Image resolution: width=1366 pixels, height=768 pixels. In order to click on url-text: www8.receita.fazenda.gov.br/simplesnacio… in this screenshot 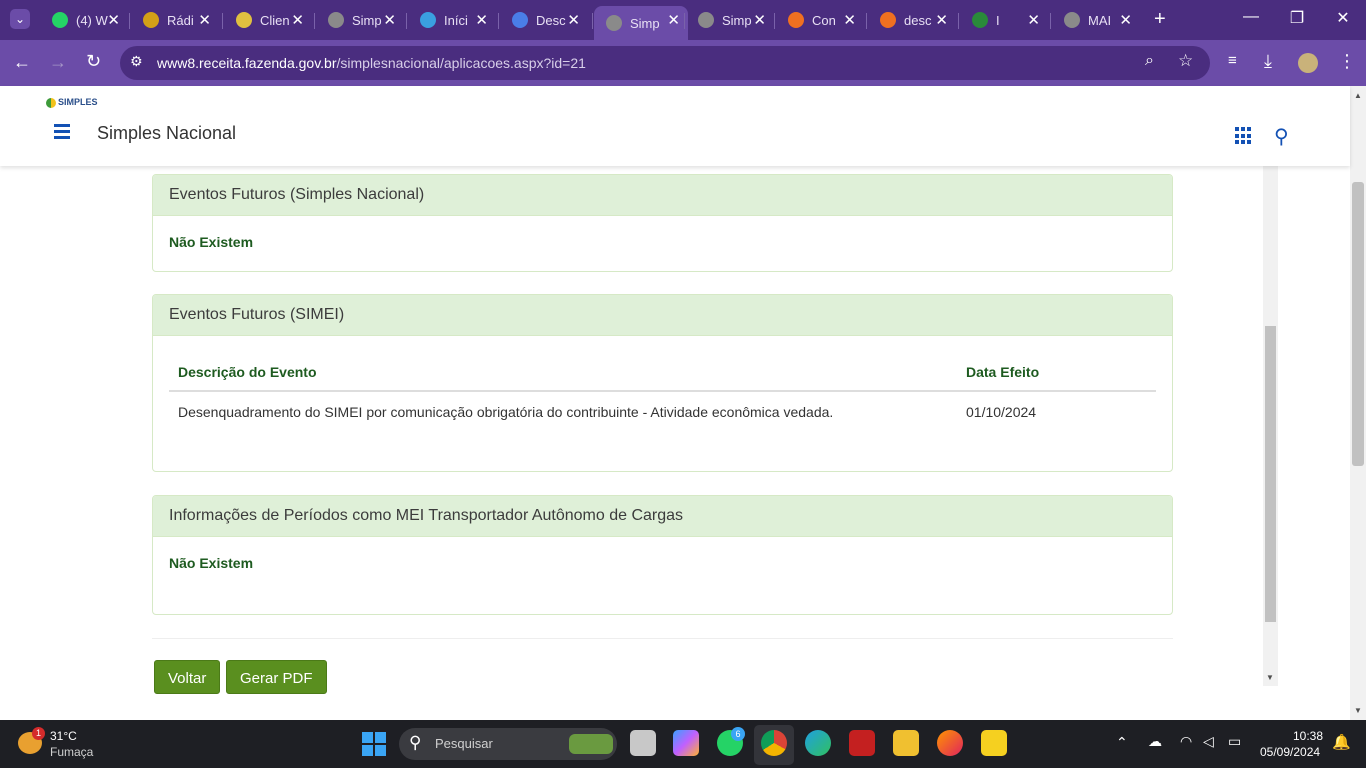, I will do `click(371, 63)`.